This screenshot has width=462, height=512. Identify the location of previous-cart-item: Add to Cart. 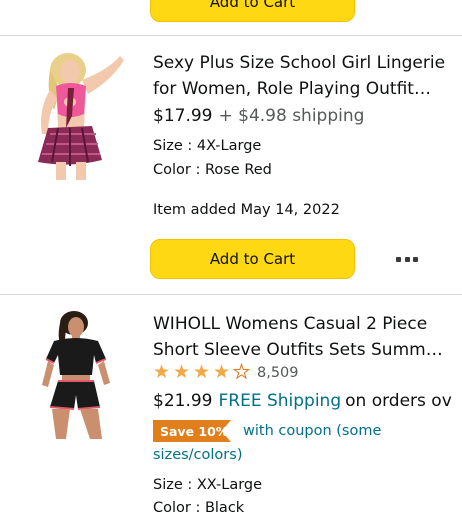
(231, 18).